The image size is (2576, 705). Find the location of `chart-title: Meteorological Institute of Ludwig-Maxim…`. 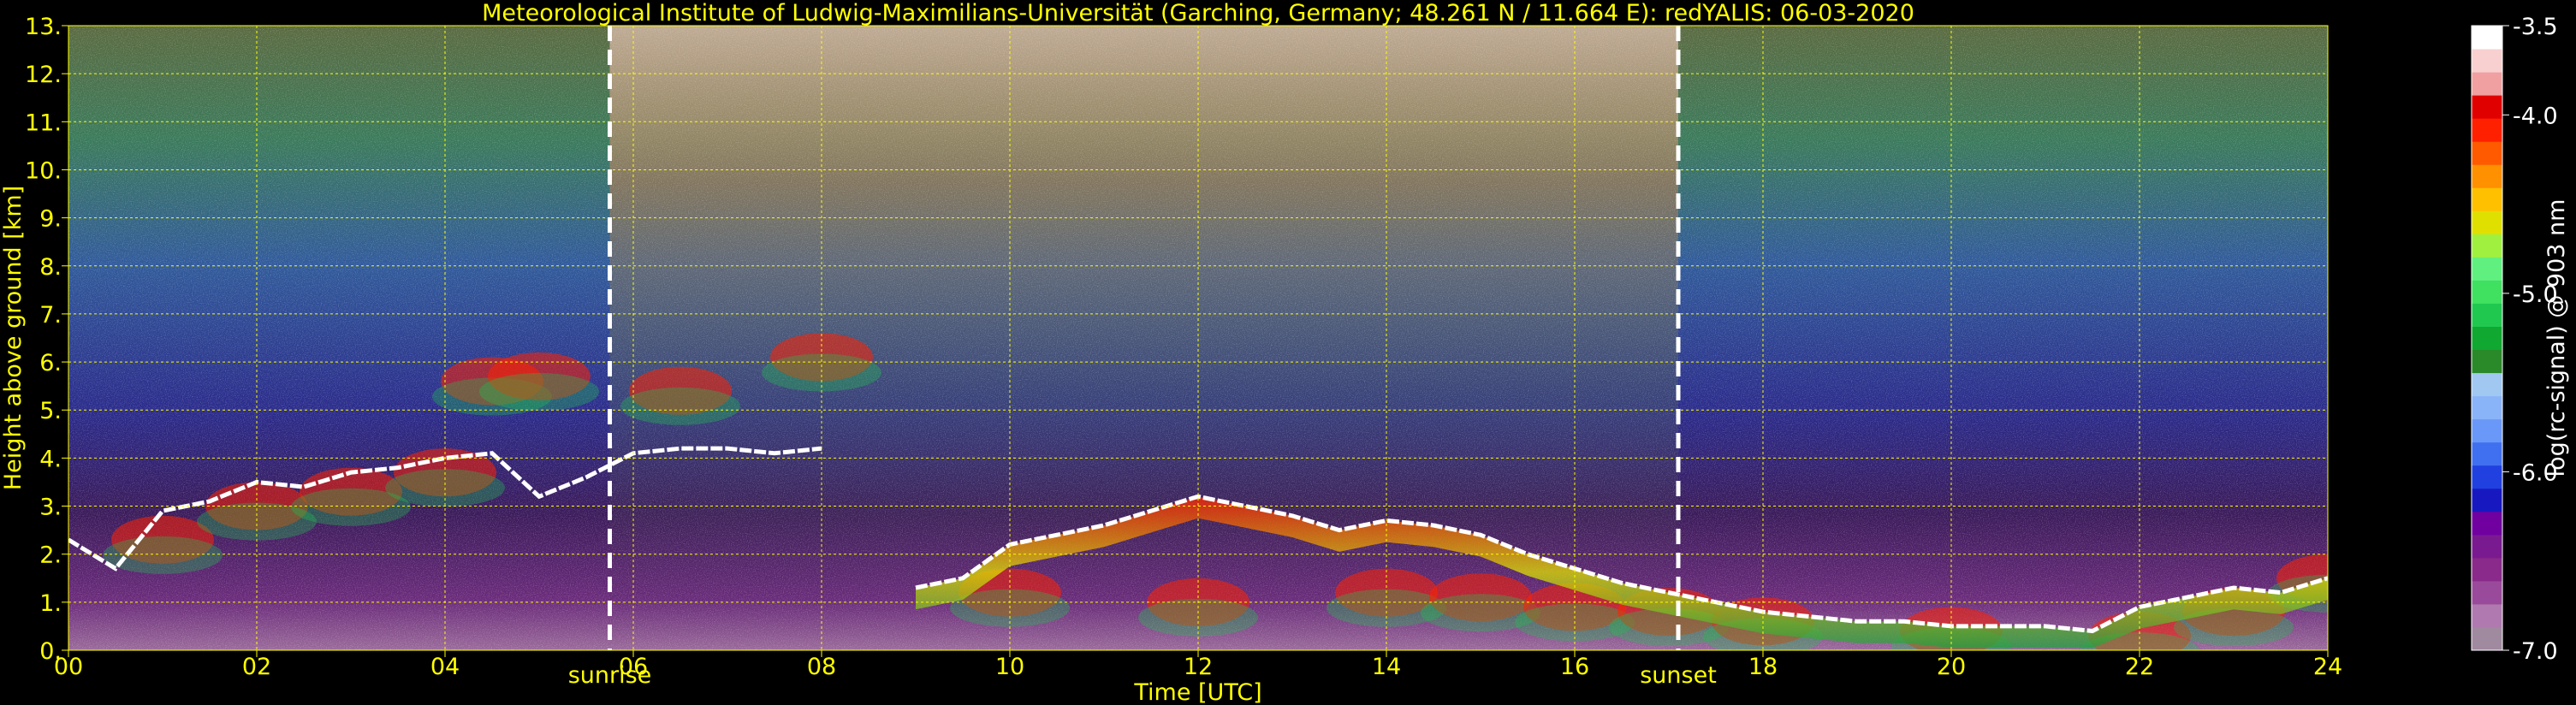

chart-title: Meteorological Institute of Ludwig-Maxim… is located at coordinates (1198, 13).